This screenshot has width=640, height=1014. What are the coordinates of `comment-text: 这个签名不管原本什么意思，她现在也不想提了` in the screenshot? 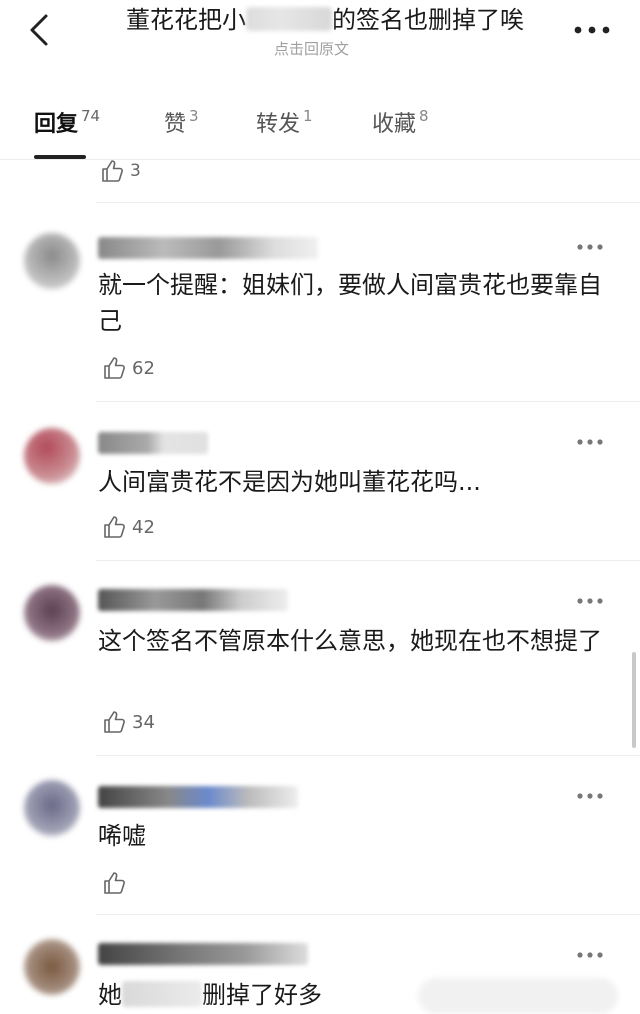 It's located at (350, 641).